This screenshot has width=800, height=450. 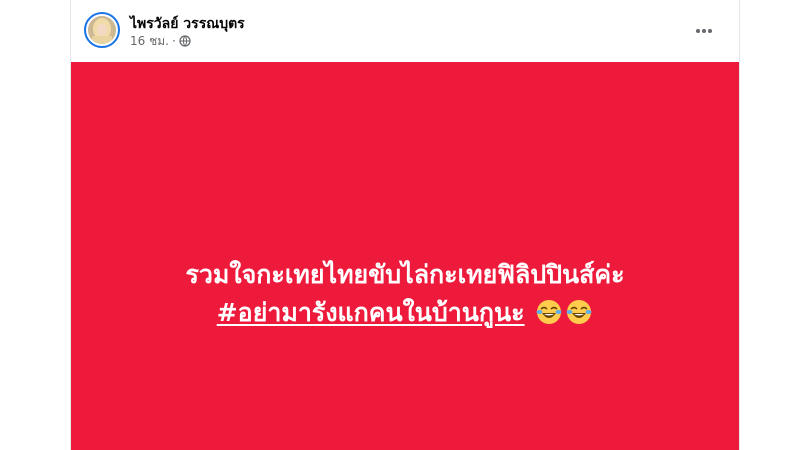 I want to click on avatar-image, so click(x=102, y=30).